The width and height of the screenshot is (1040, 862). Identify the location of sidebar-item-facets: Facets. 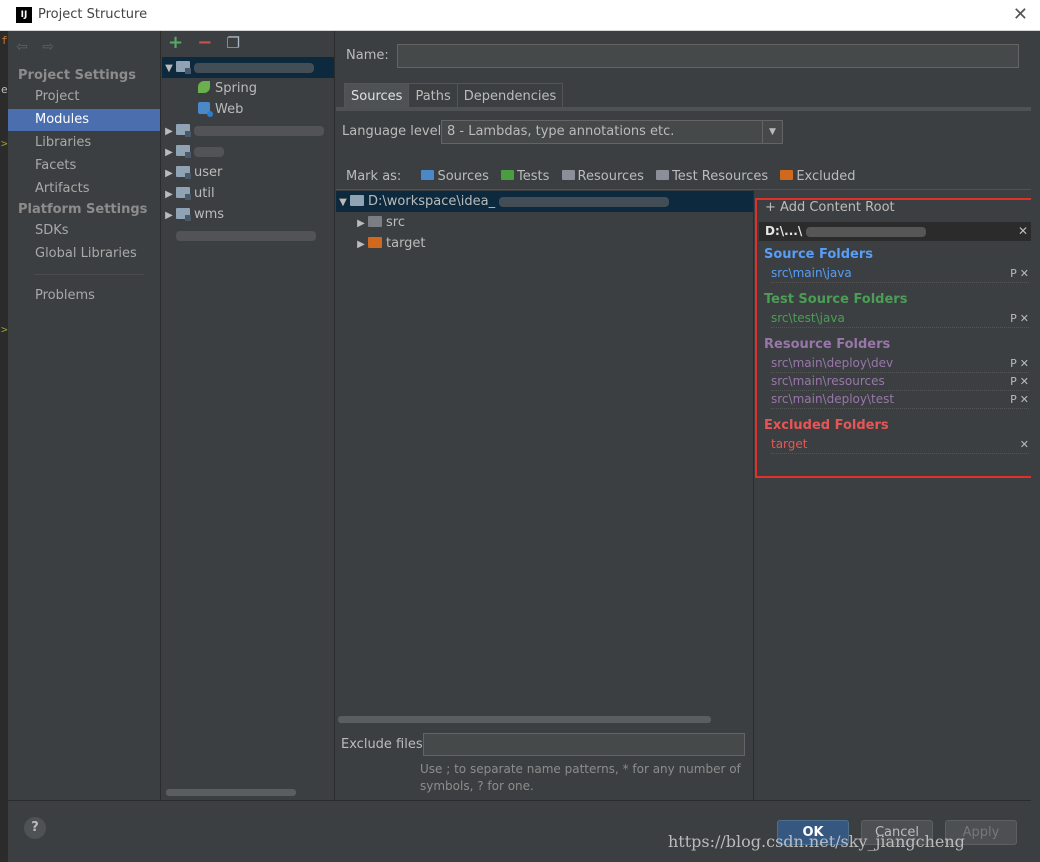
(84, 166).